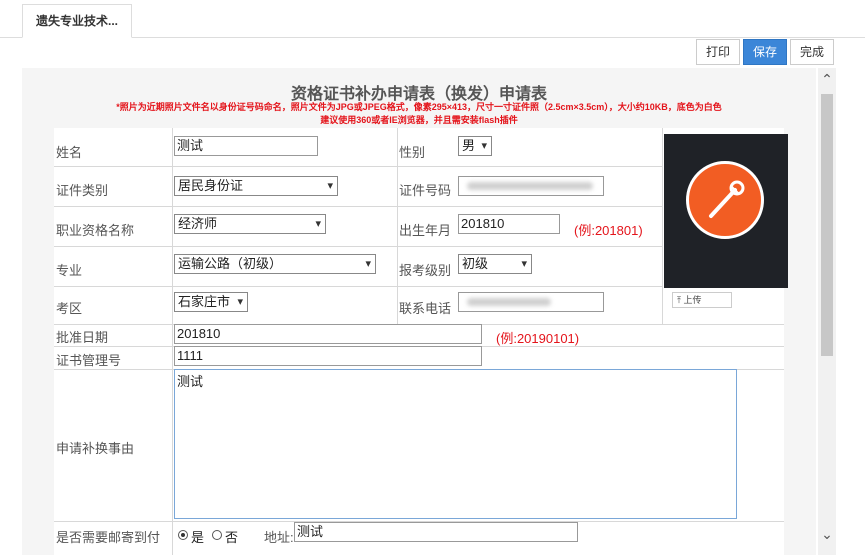  Describe the element at coordinates (95, 230) in the screenshot. I see `qualification-label: 职业资格名称` at that location.